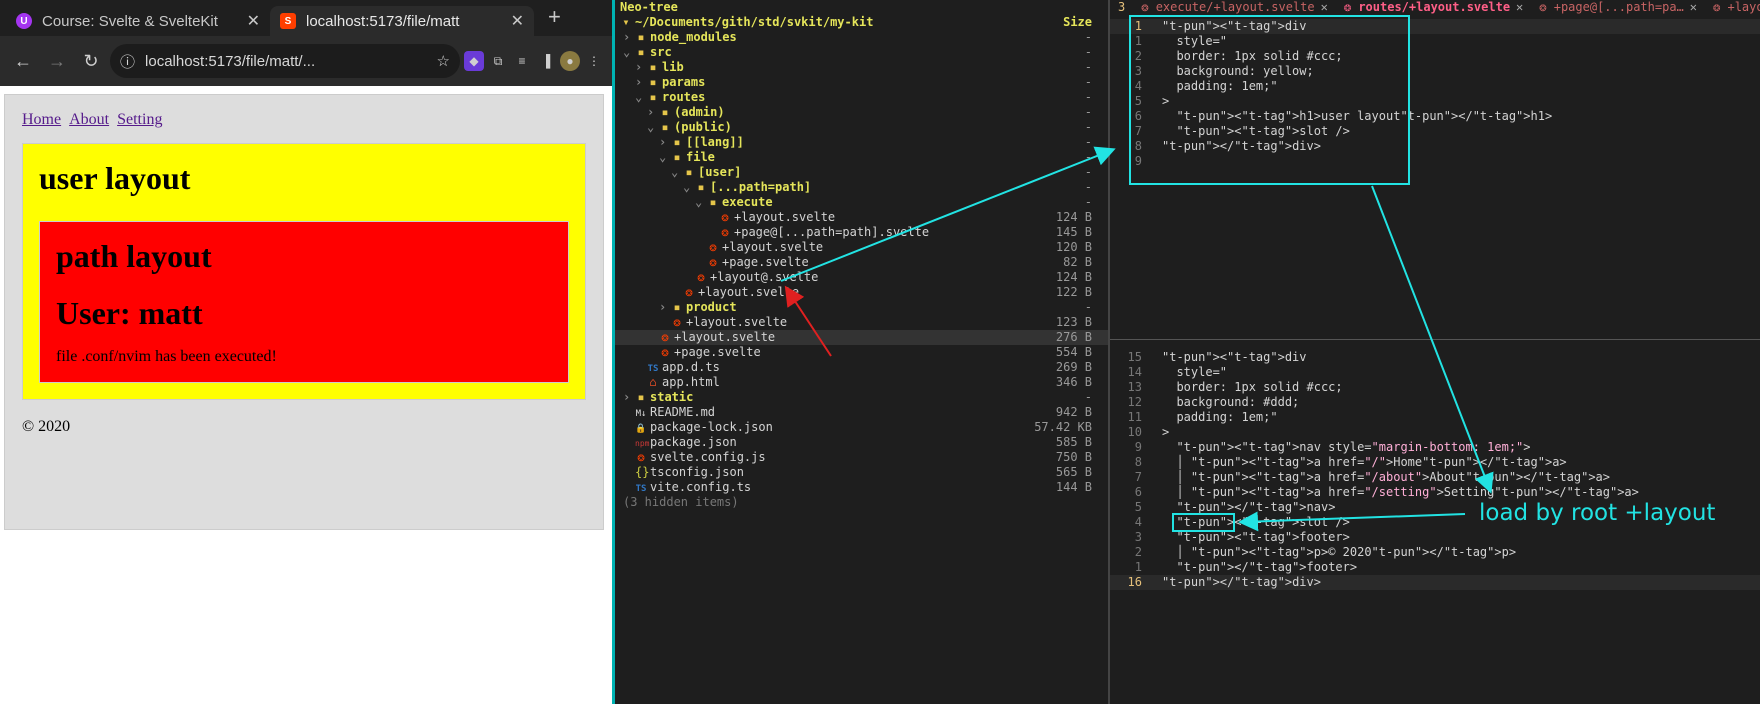  I want to click on tree-folder: ⌄ ▪ [user] -, so click(861, 172).